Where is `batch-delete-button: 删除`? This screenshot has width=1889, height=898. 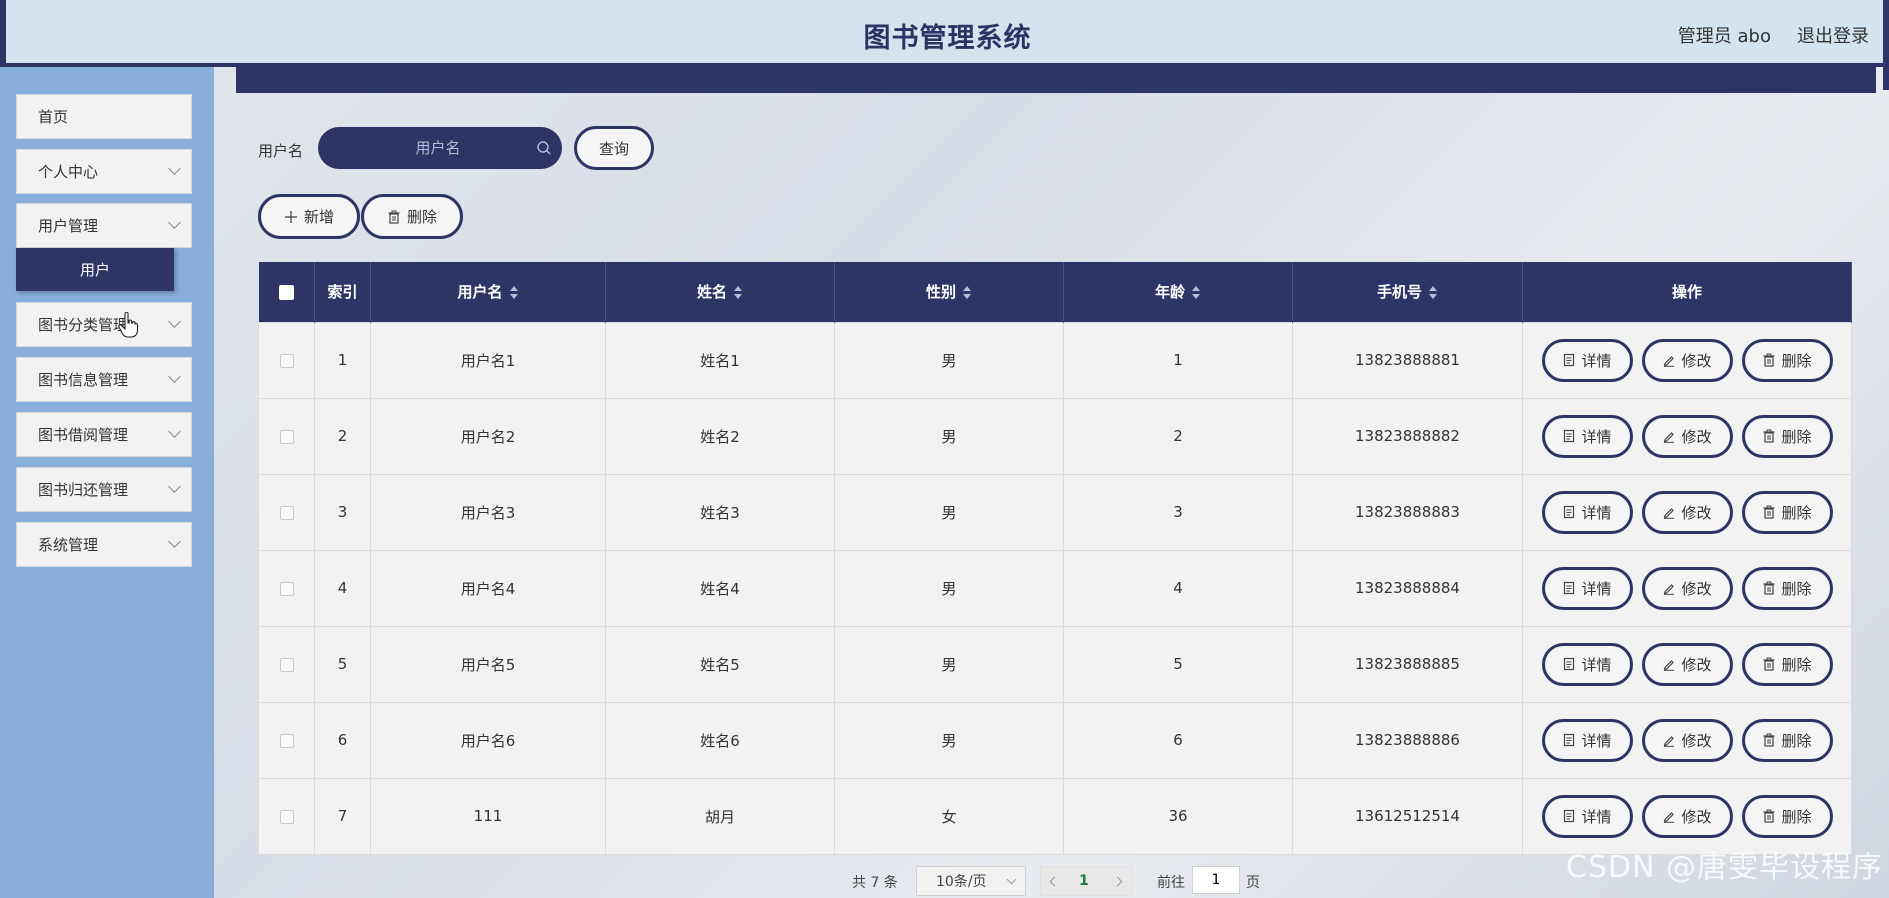
batch-delete-button: 删除 is located at coordinates (412, 216).